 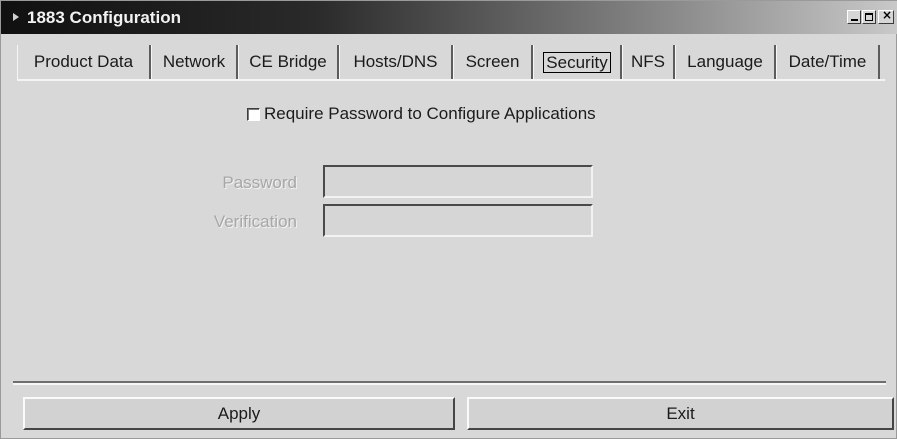 I want to click on tab-nfs: NFS, so click(x=648, y=62).